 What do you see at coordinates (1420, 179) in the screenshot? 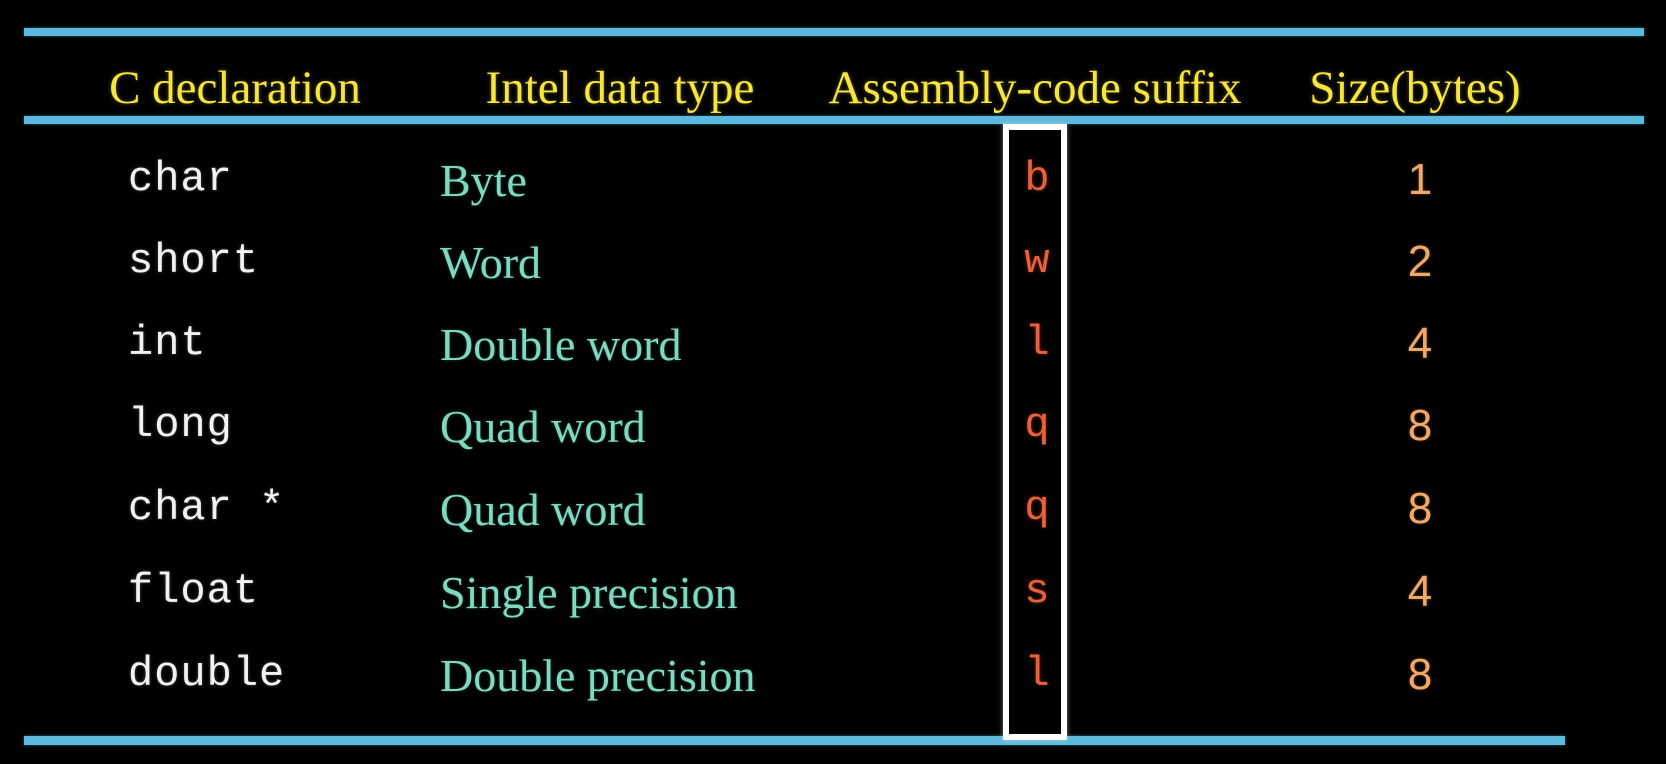
I see `cell-size-bytes: 1` at bounding box center [1420, 179].